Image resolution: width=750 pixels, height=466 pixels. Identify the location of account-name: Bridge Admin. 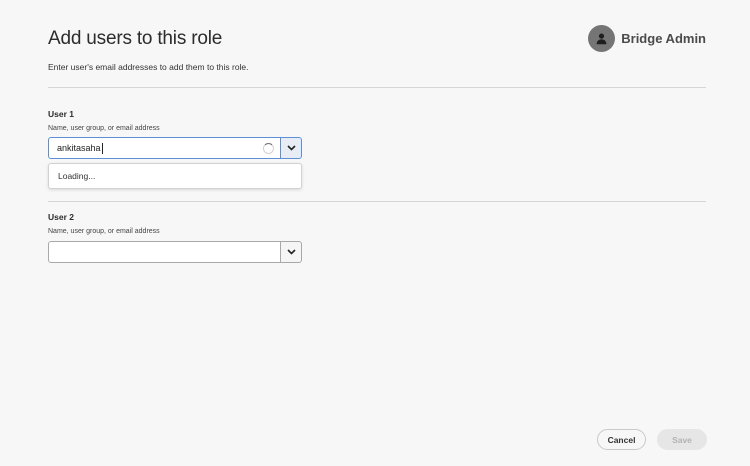
(663, 38).